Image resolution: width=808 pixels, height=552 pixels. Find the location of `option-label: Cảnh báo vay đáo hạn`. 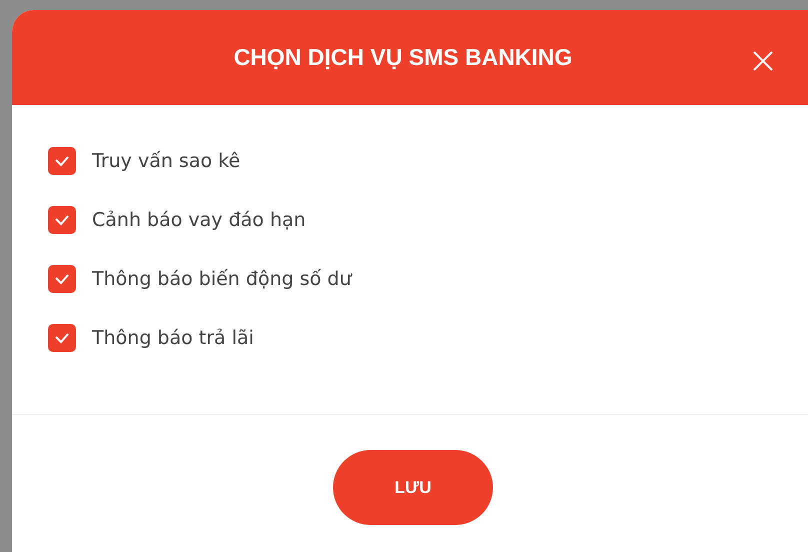

option-label: Cảnh báo vay đáo hạn is located at coordinates (199, 220).